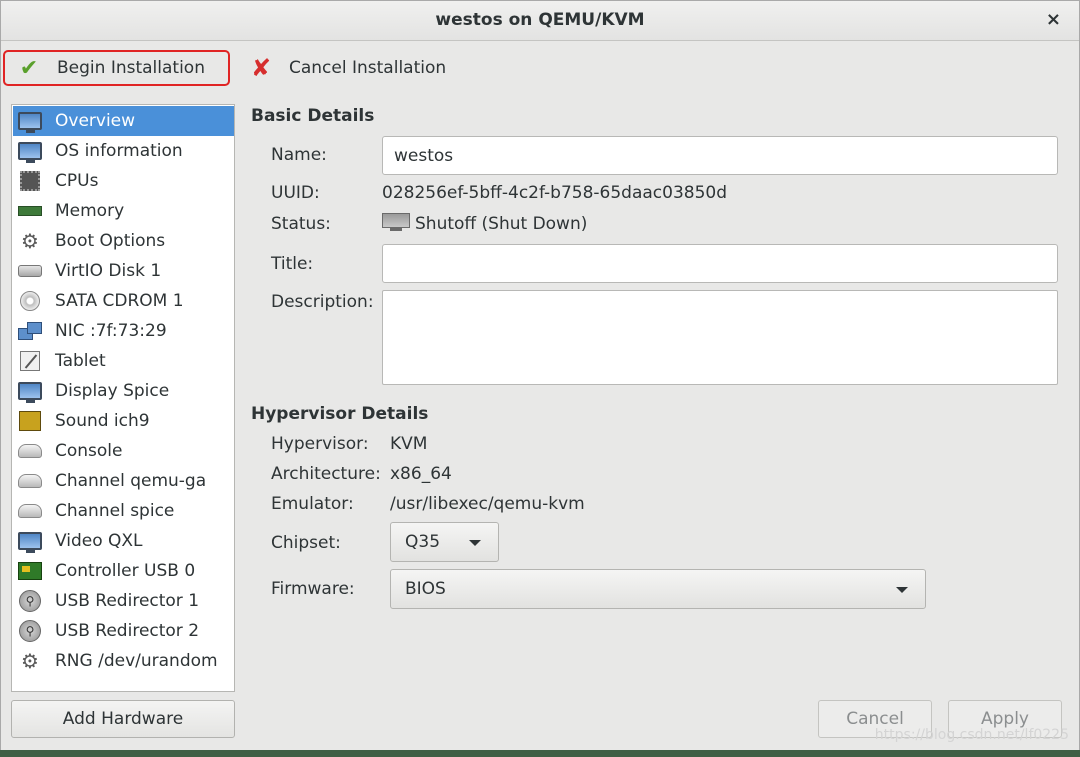  I want to click on sidebar-item-os-information: OS information, so click(123, 151).